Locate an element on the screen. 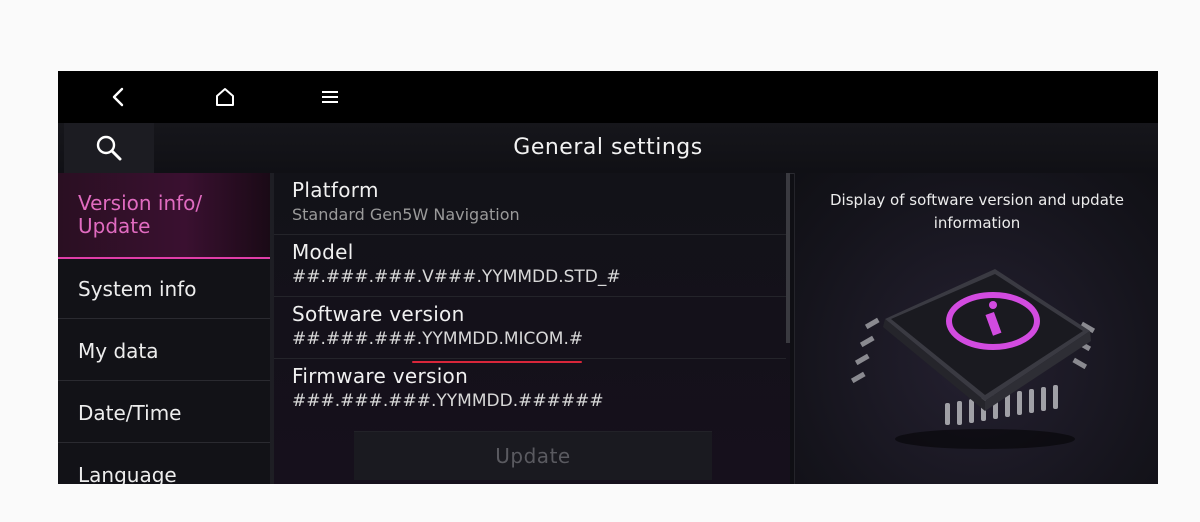  home-icon is located at coordinates (225, 97).